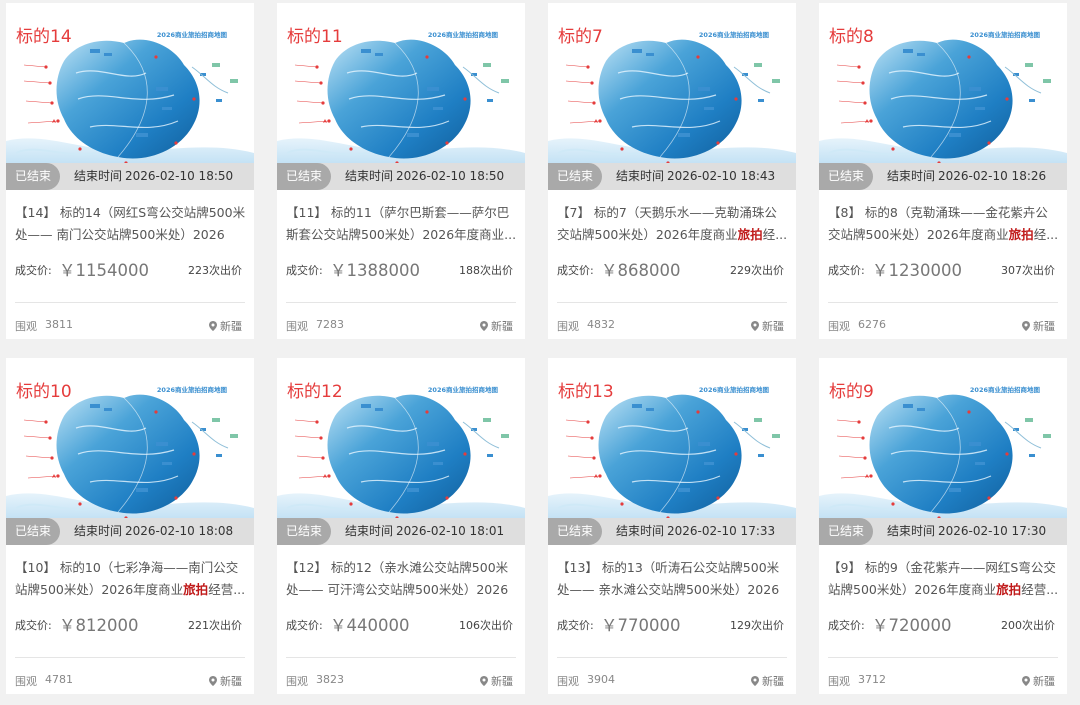 The height and width of the screenshot is (705, 1080). I want to click on final-price-value: ￥1388000, so click(375, 270).